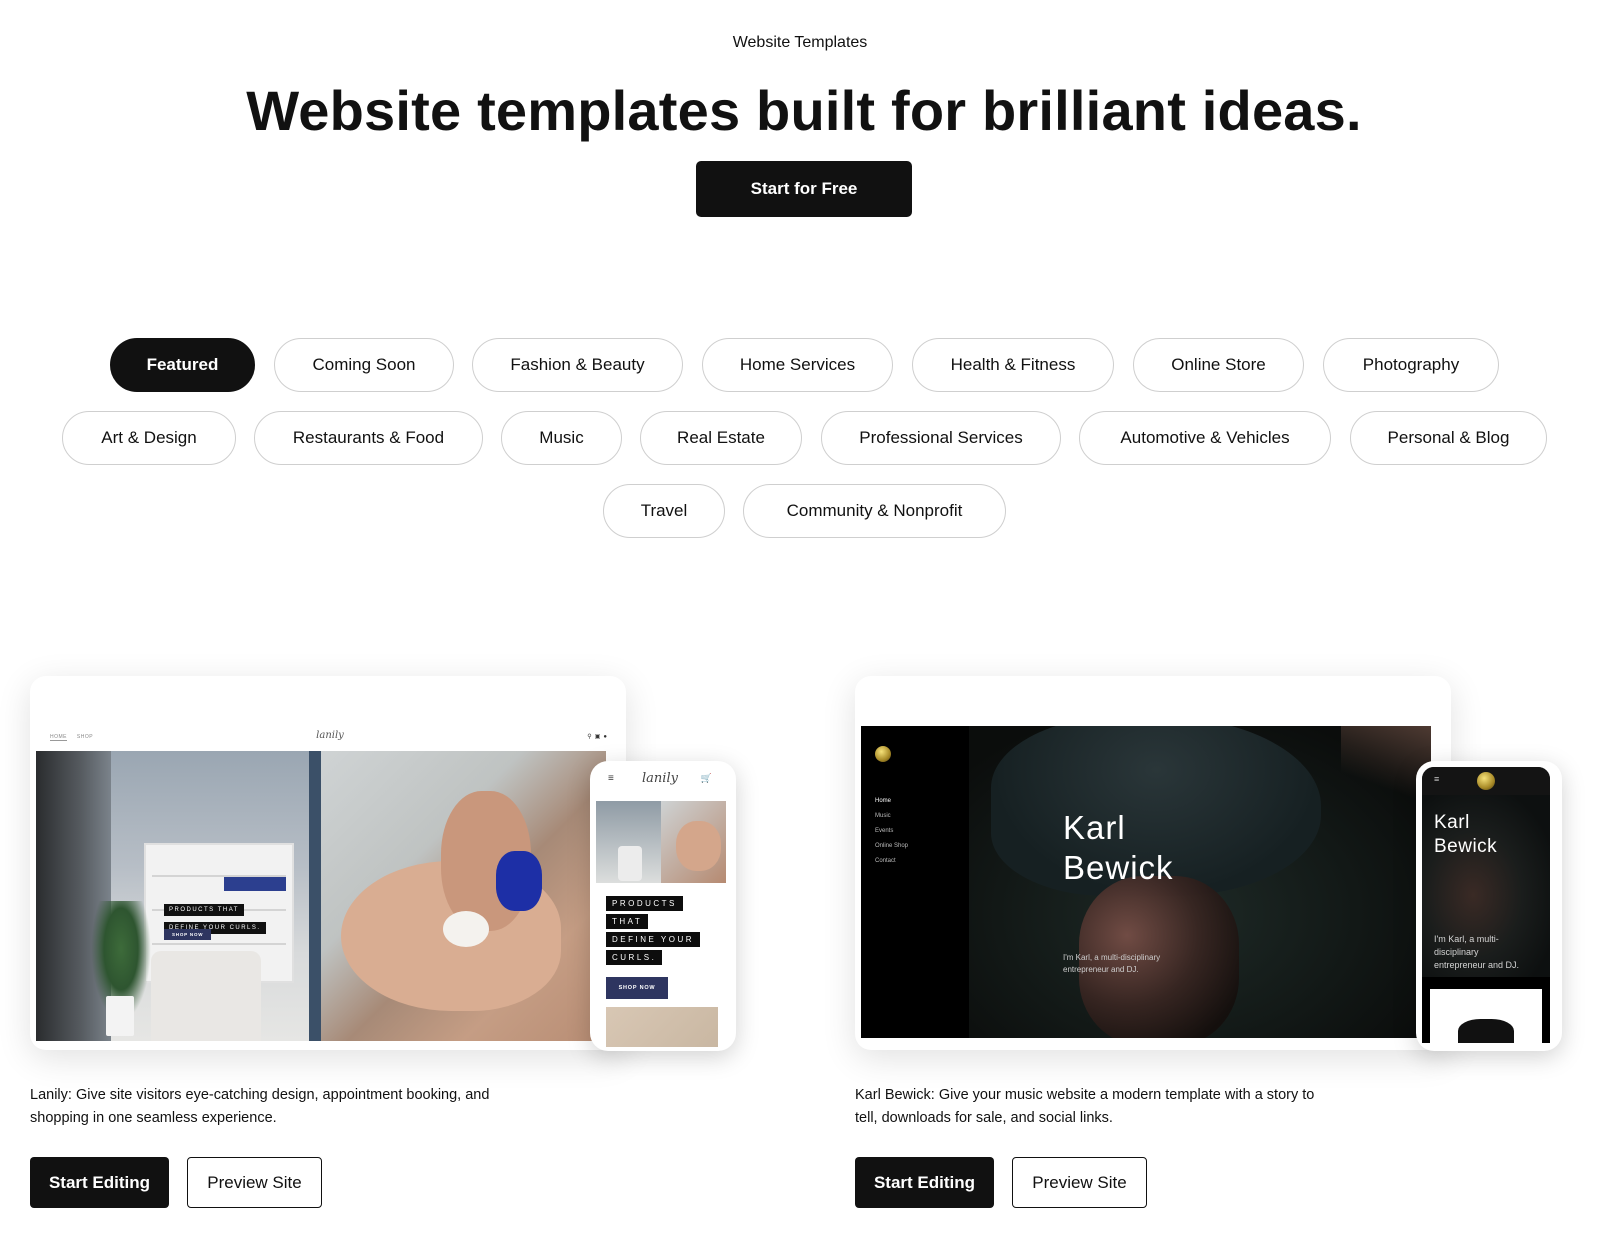  What do you see at coordinates (706, 778) in the screenshot?
I see `cart-icon: 🛒` at bounding box center [706, 778].